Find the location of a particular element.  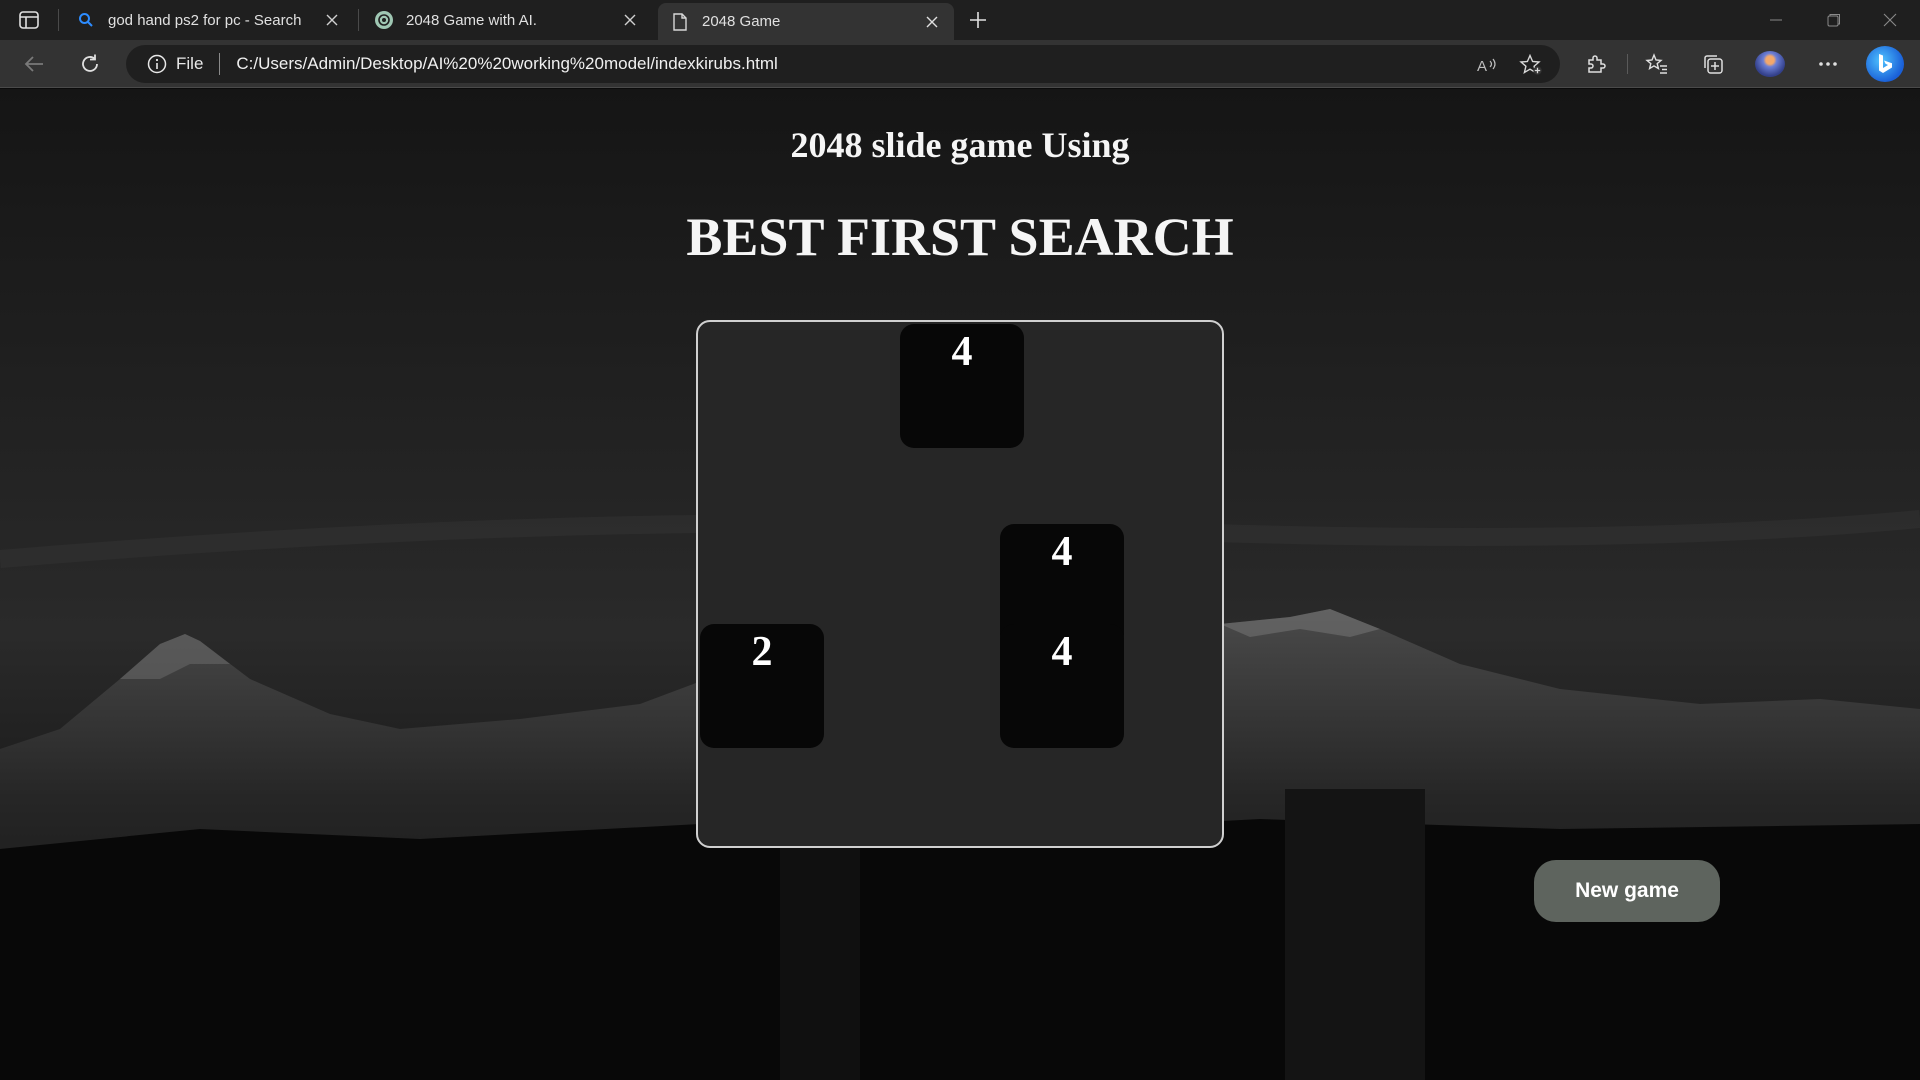

game-tile: 2 is located at coordinates (762, 686).